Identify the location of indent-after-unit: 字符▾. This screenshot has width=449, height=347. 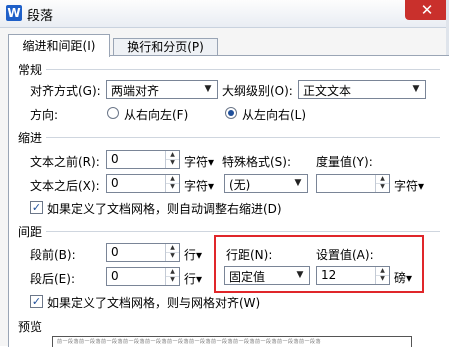
(199, 185).